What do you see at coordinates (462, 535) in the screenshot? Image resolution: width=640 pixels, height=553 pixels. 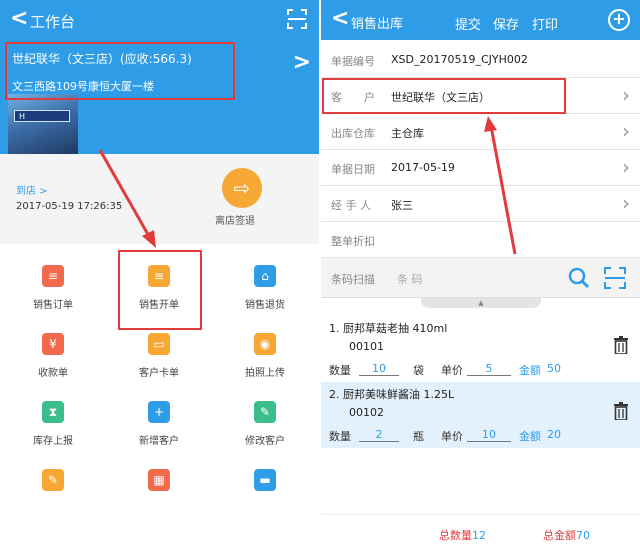 I see `total-quantity: 总数量12` at bounding box center [462, 535].